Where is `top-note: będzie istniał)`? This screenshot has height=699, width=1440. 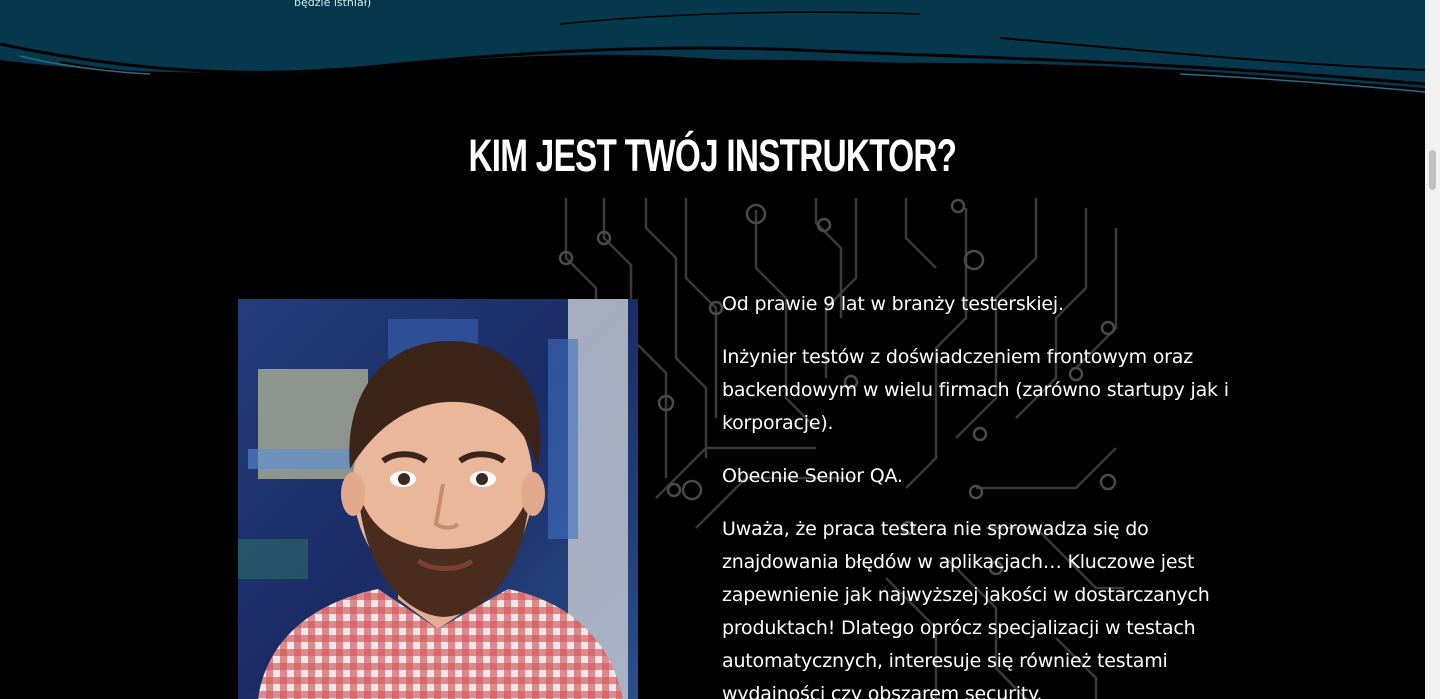 top-note: będzie istniał) is located at coordinates (333, 4).